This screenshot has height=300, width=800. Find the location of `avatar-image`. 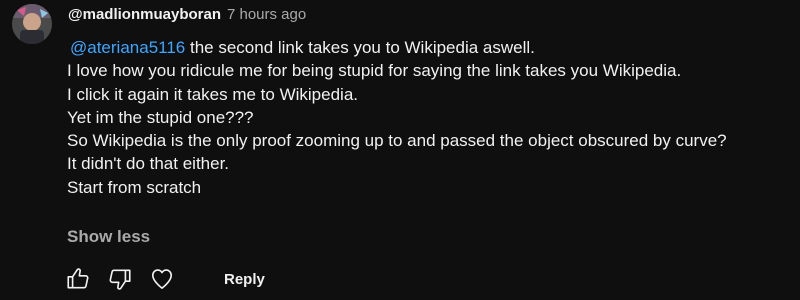

avatar-image is located at coordinates (32, 24).